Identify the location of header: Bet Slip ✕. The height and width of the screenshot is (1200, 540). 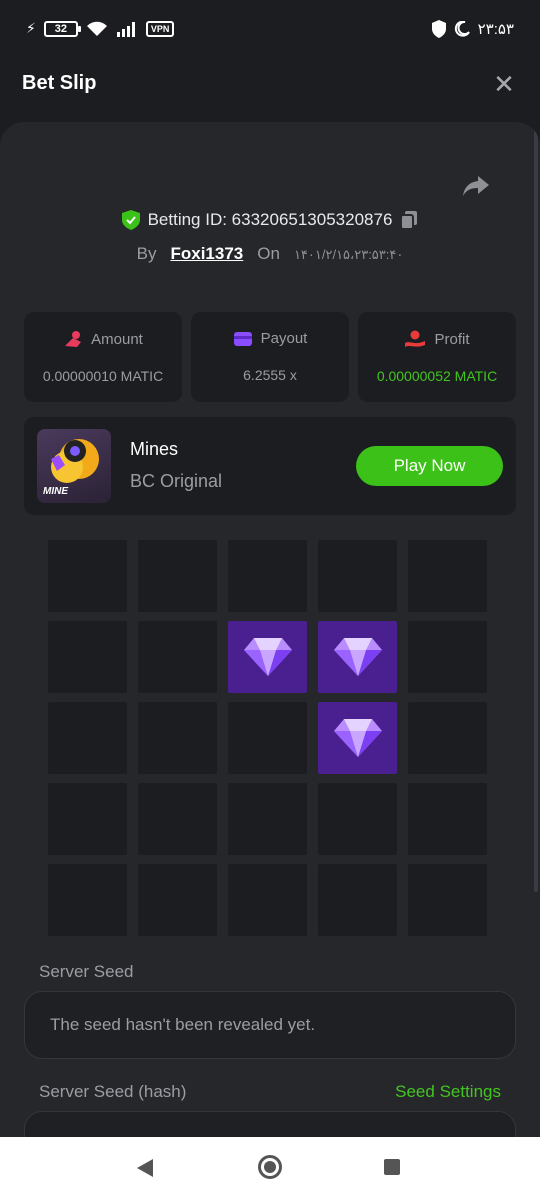
(270, 84).